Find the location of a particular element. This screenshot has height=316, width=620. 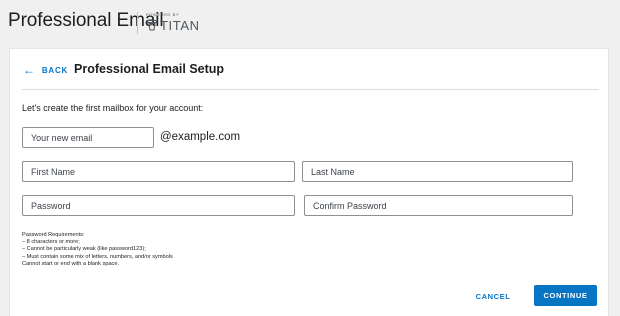

domain-suffix: @example.com is located at coordinates (200, 137).